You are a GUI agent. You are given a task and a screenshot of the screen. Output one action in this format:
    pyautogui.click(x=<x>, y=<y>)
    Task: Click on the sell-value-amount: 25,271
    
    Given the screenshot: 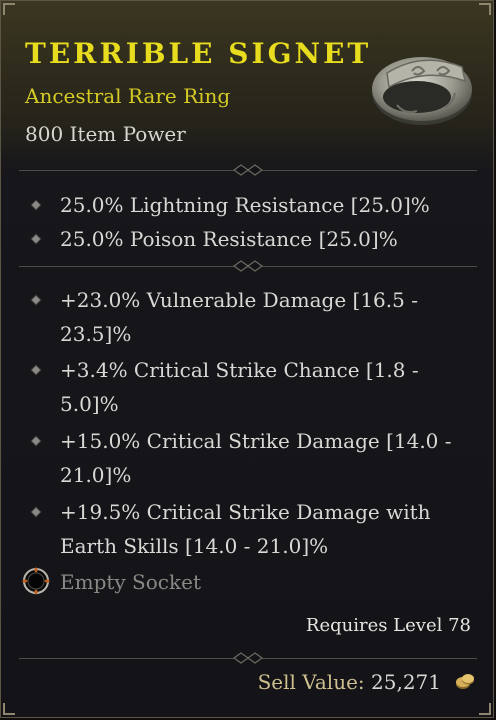 What is the action you would take?
    pyautogui.click(x=406, y=682)
    